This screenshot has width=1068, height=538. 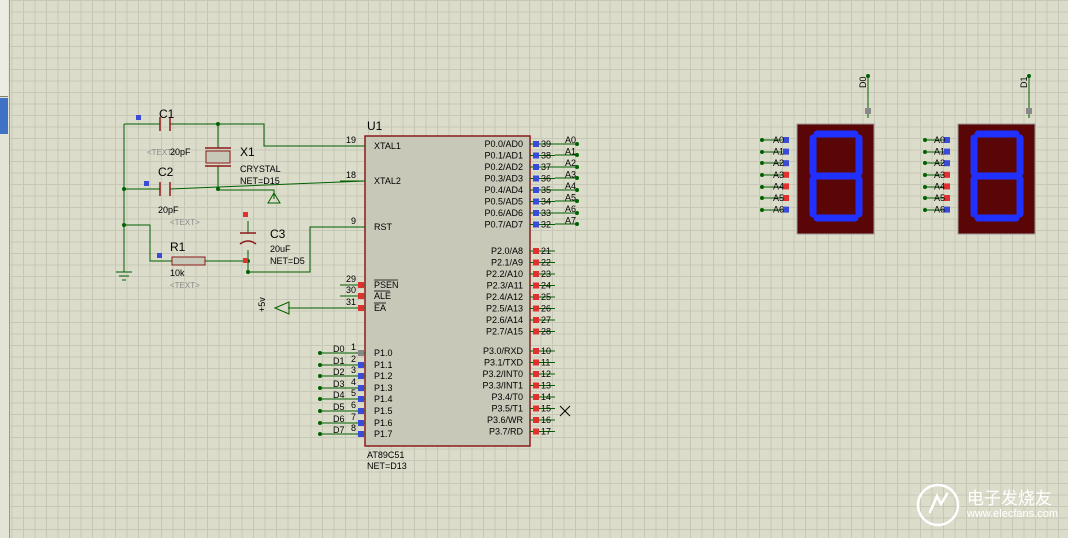 What do you see at coordinates (339, 349) in the screenshot?
I see `net-label: D0` at bounding box center [339, 349].